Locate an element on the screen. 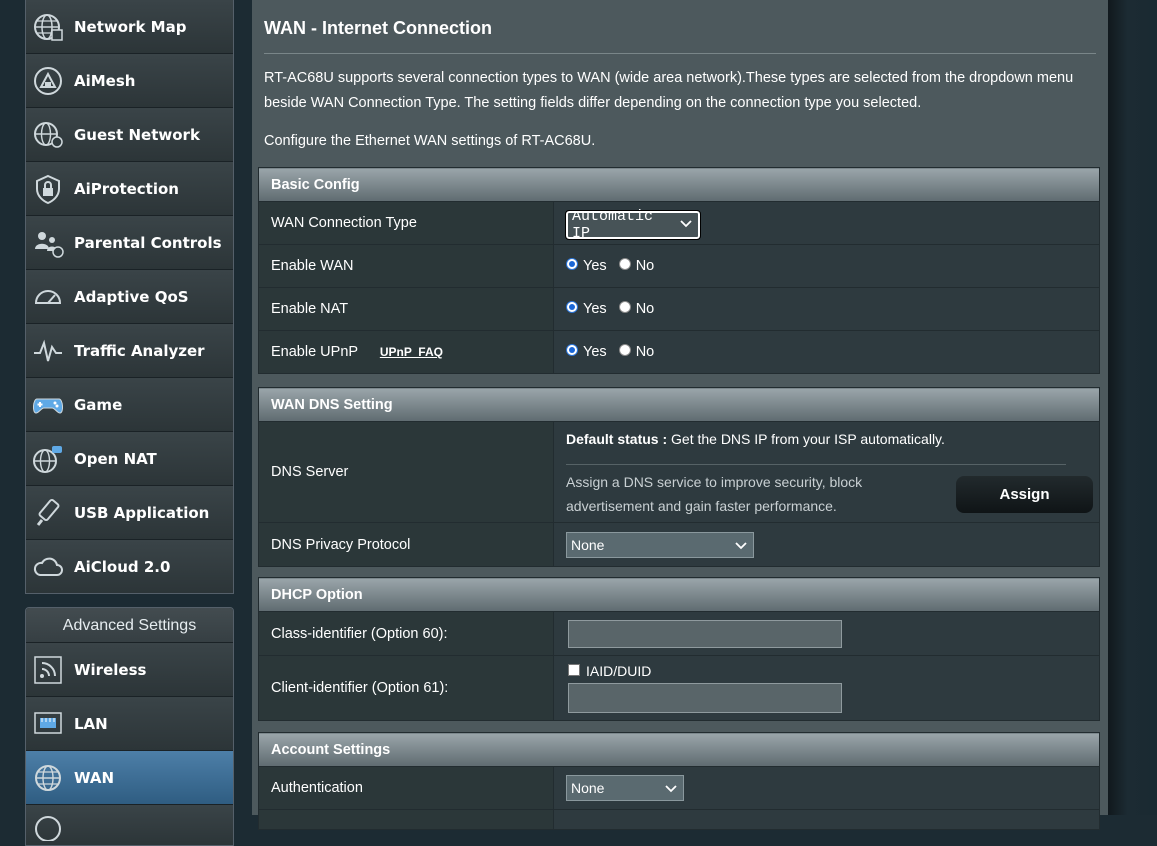 The width and height of the screenshot is (1157, 846). enable-upnp-no-radio is located at coordinates (624, 350).